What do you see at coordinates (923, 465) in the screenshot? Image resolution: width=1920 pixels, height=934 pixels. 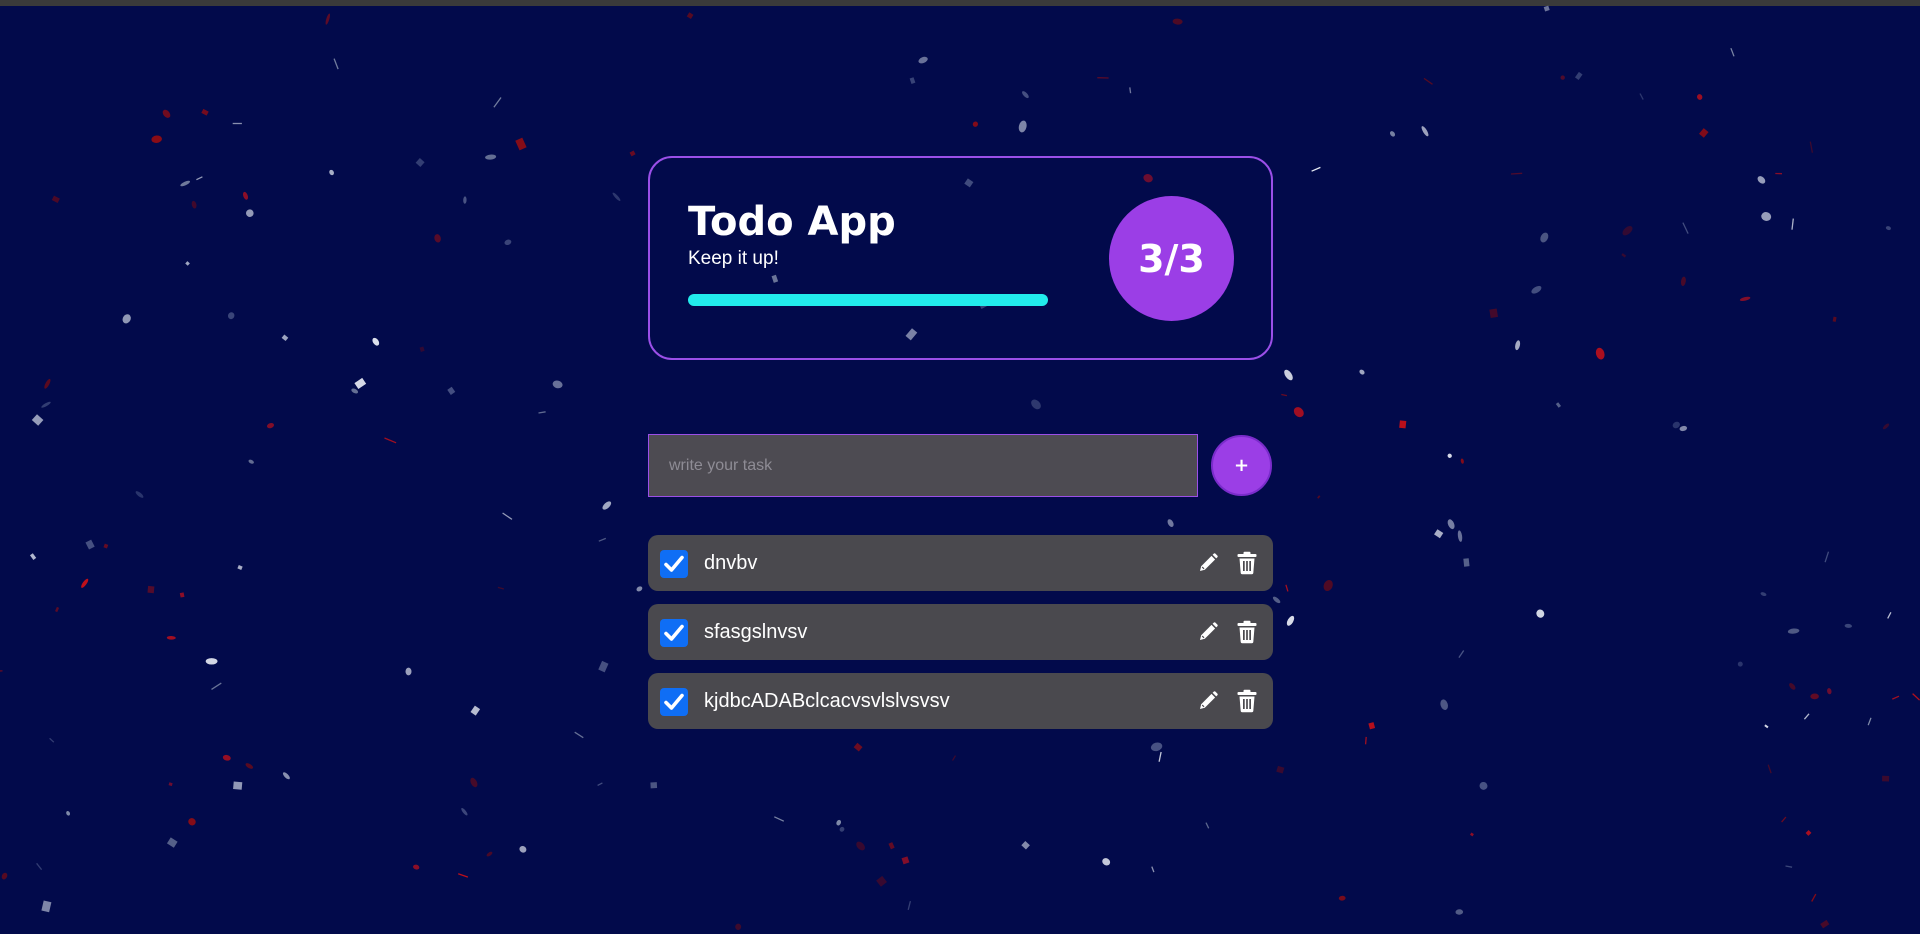 I see `task-input` at bounding box center [923, 465].